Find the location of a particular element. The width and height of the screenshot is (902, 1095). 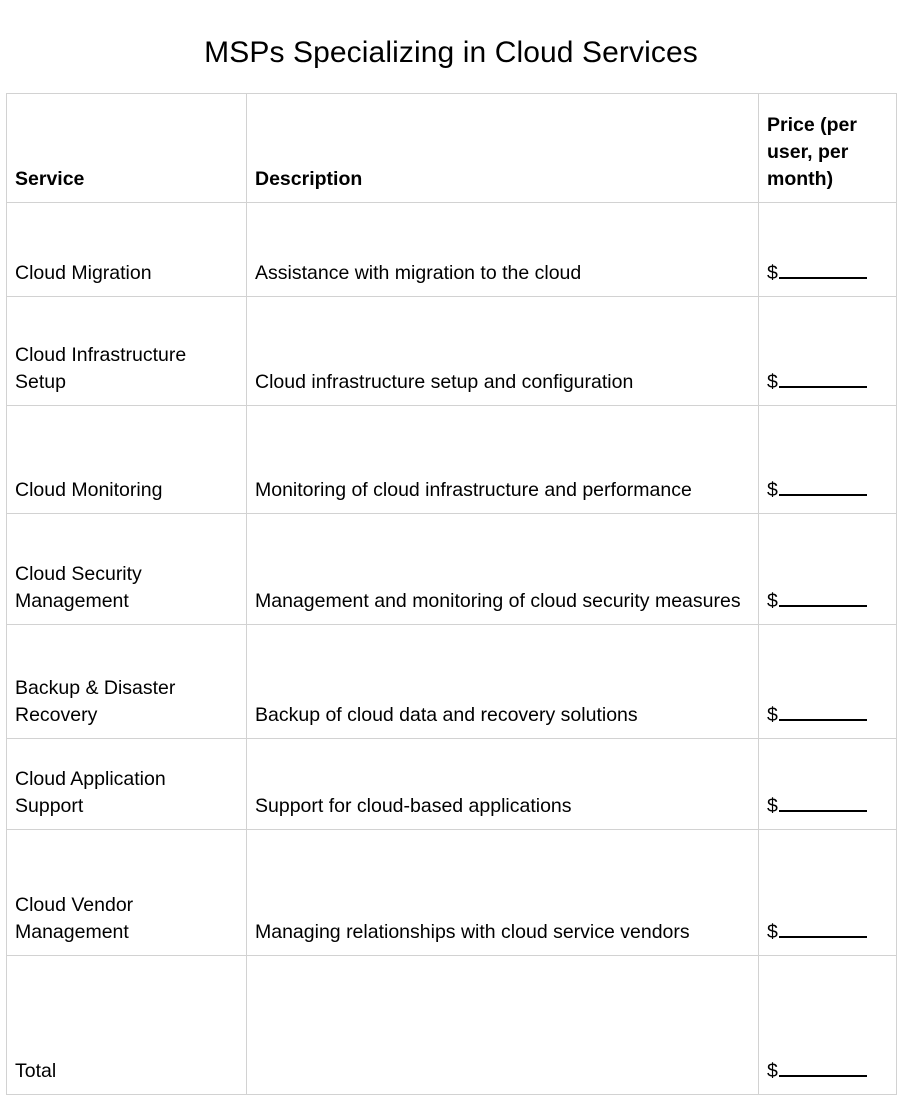

cell-service: Total is located at coordinates (126, 1025).